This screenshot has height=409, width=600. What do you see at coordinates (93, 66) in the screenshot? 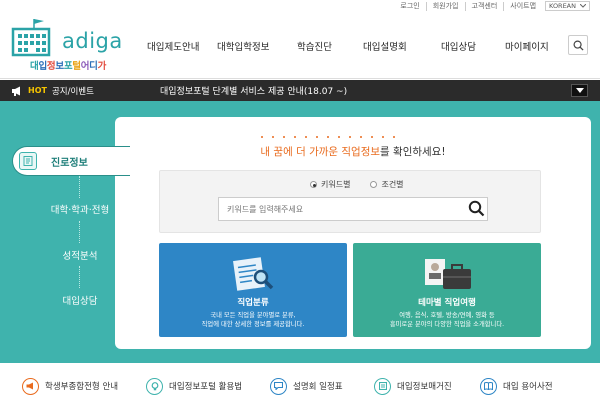
I see `logo-subtitle-char: 디` at bounding box center [93, 66].